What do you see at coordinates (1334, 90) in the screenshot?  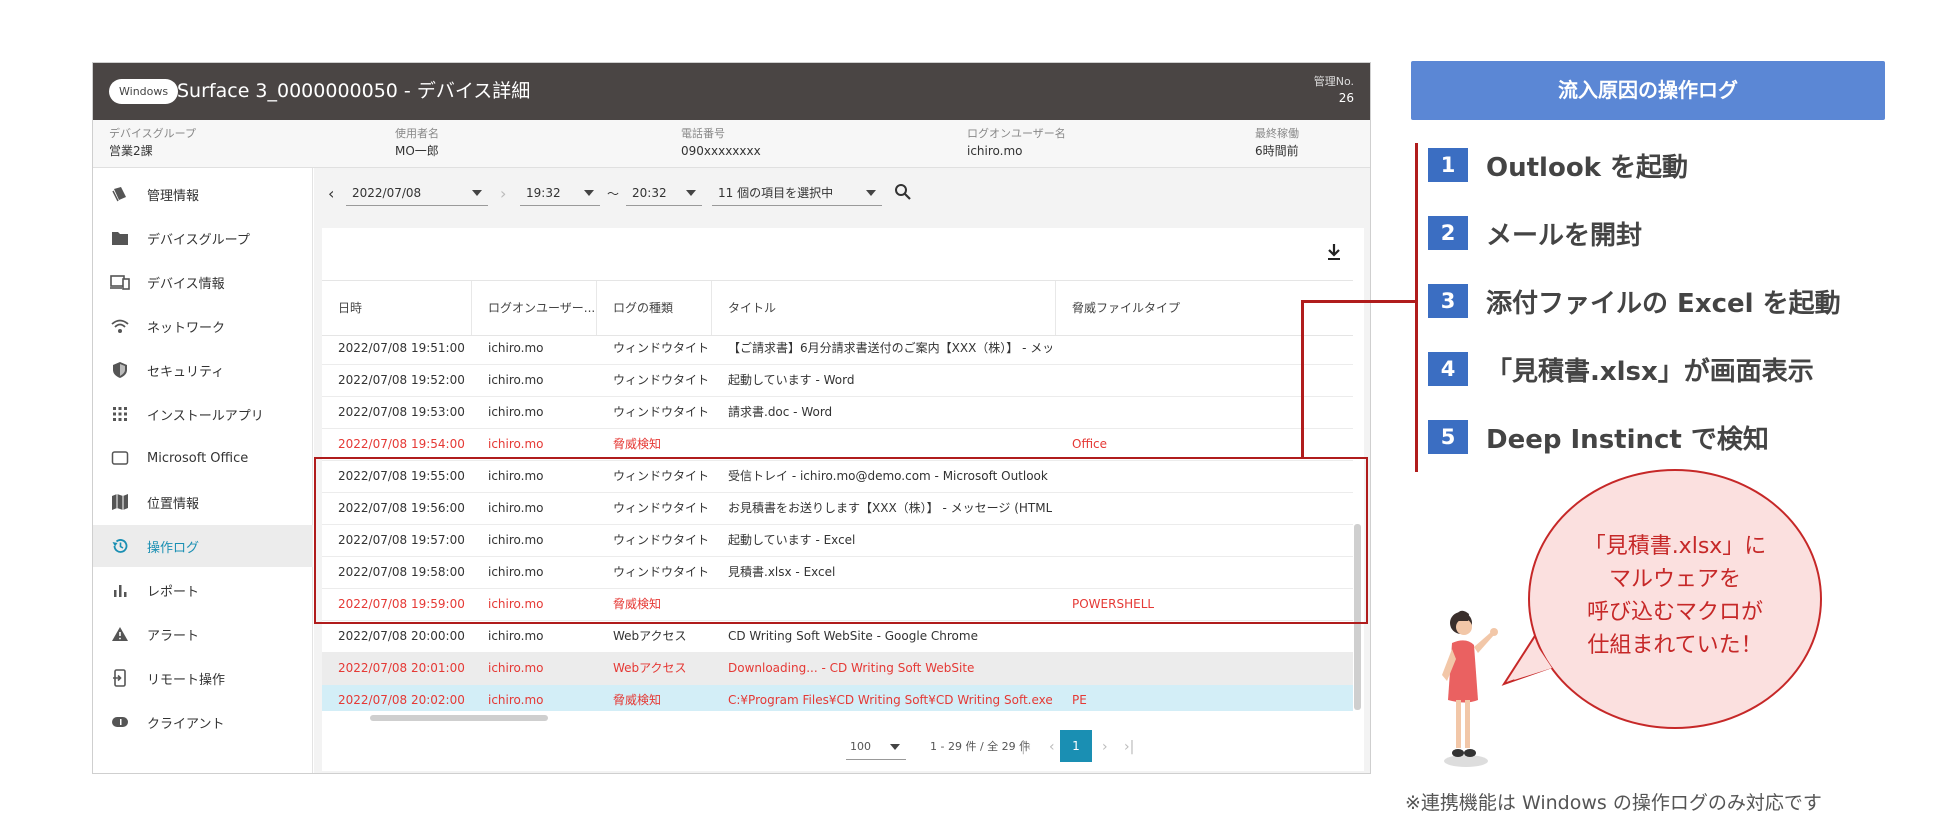 I see `management-number: 管理No. 26` at bounding box center [1334, 90].